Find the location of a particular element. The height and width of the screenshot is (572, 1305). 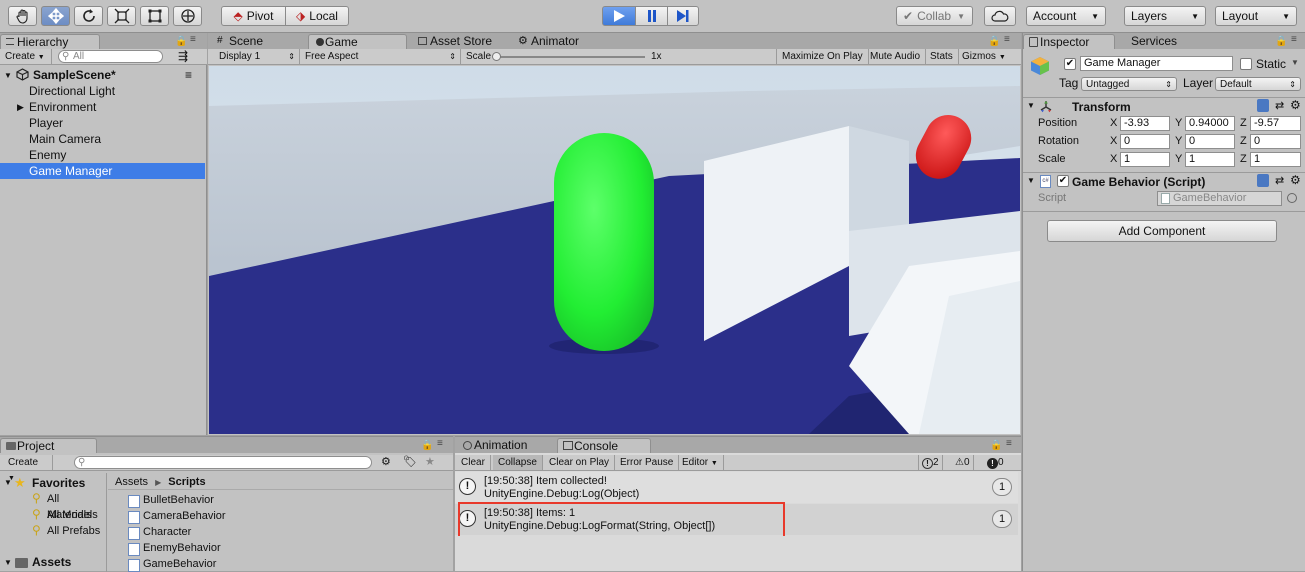

script-file: CameraBehavior is located at coordinates (177, 516).